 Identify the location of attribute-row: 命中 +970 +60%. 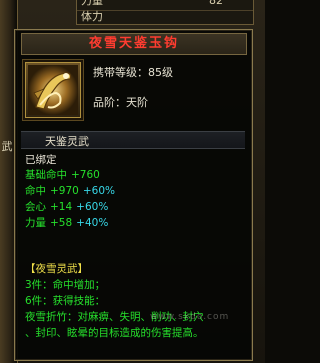
(72, 191).